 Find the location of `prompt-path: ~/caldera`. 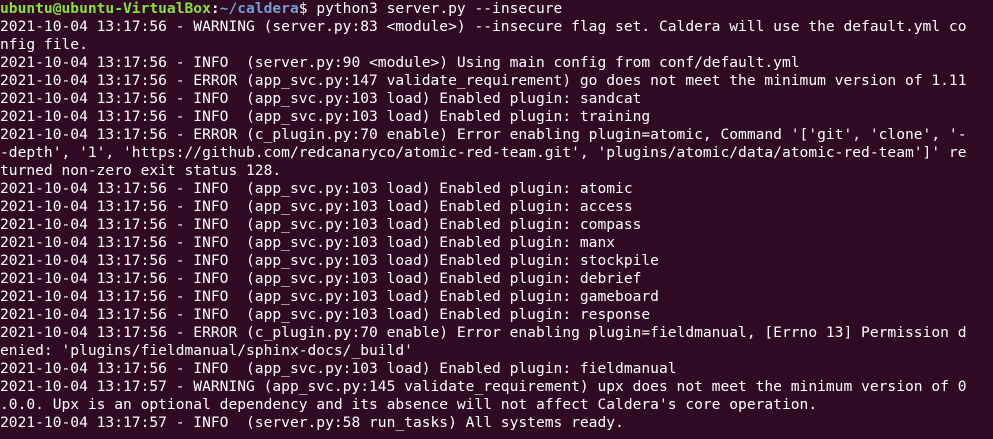

prompt-path: ~/caldera is located at coordinates (259, 8).